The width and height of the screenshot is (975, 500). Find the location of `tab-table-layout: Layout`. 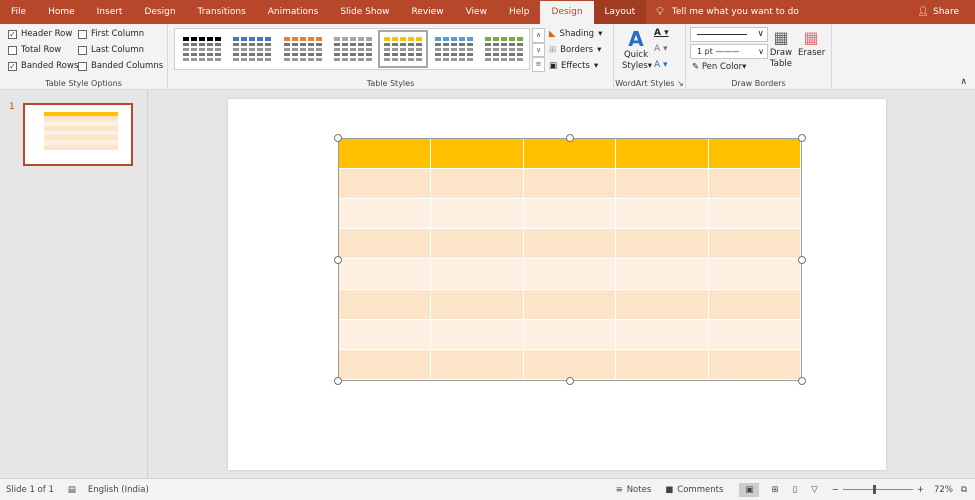

tab-table-layout: Layout is located at coordinates (620, 12).